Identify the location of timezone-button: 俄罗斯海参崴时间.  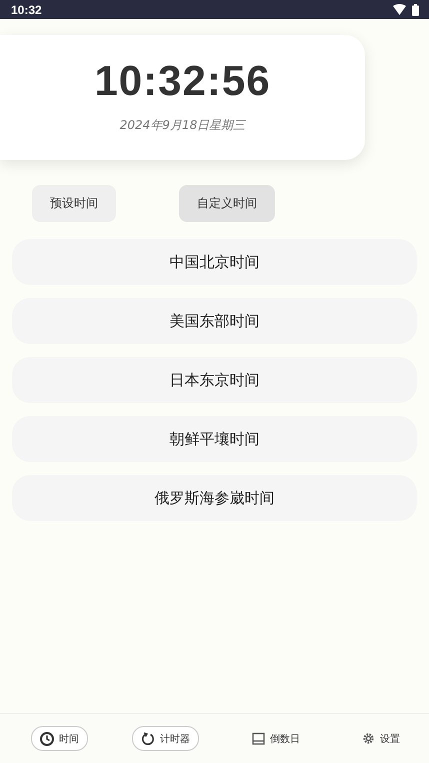
(214, 498).